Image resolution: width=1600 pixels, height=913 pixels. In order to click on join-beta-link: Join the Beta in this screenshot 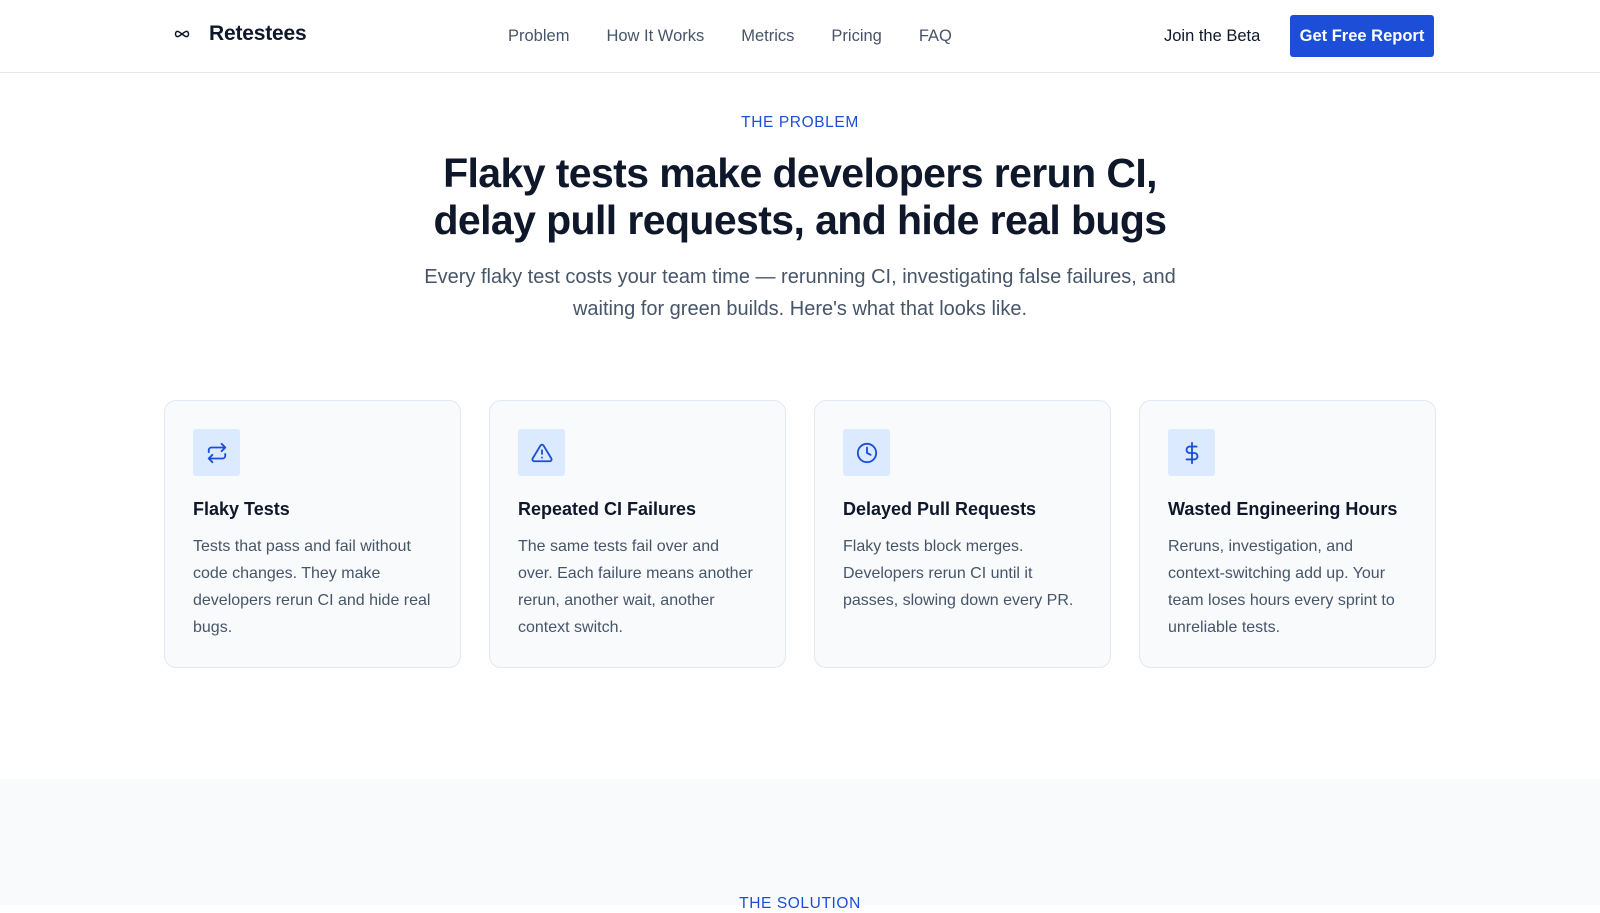, I will do `click(1212, 36)`.